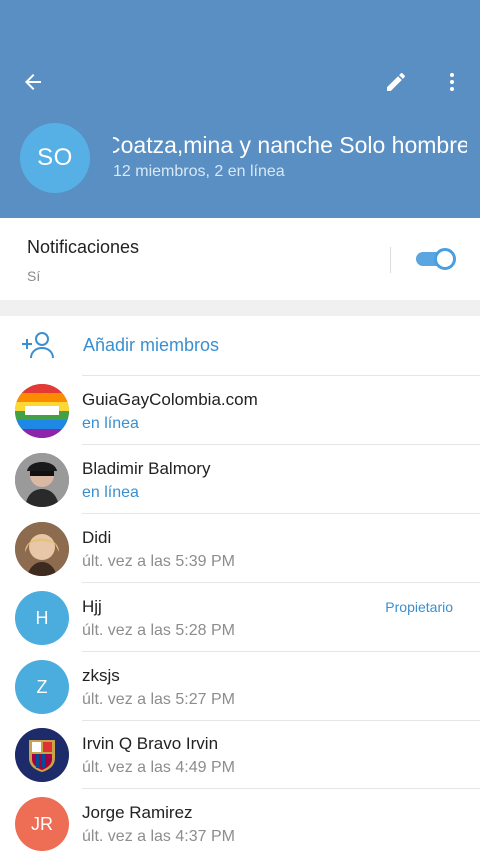 The image size is (480, 858). What do you see at coordinates (146, 468) in the screenshot?
I see `member-name: Bladimir Balmory` at bounding box center [146, 468].